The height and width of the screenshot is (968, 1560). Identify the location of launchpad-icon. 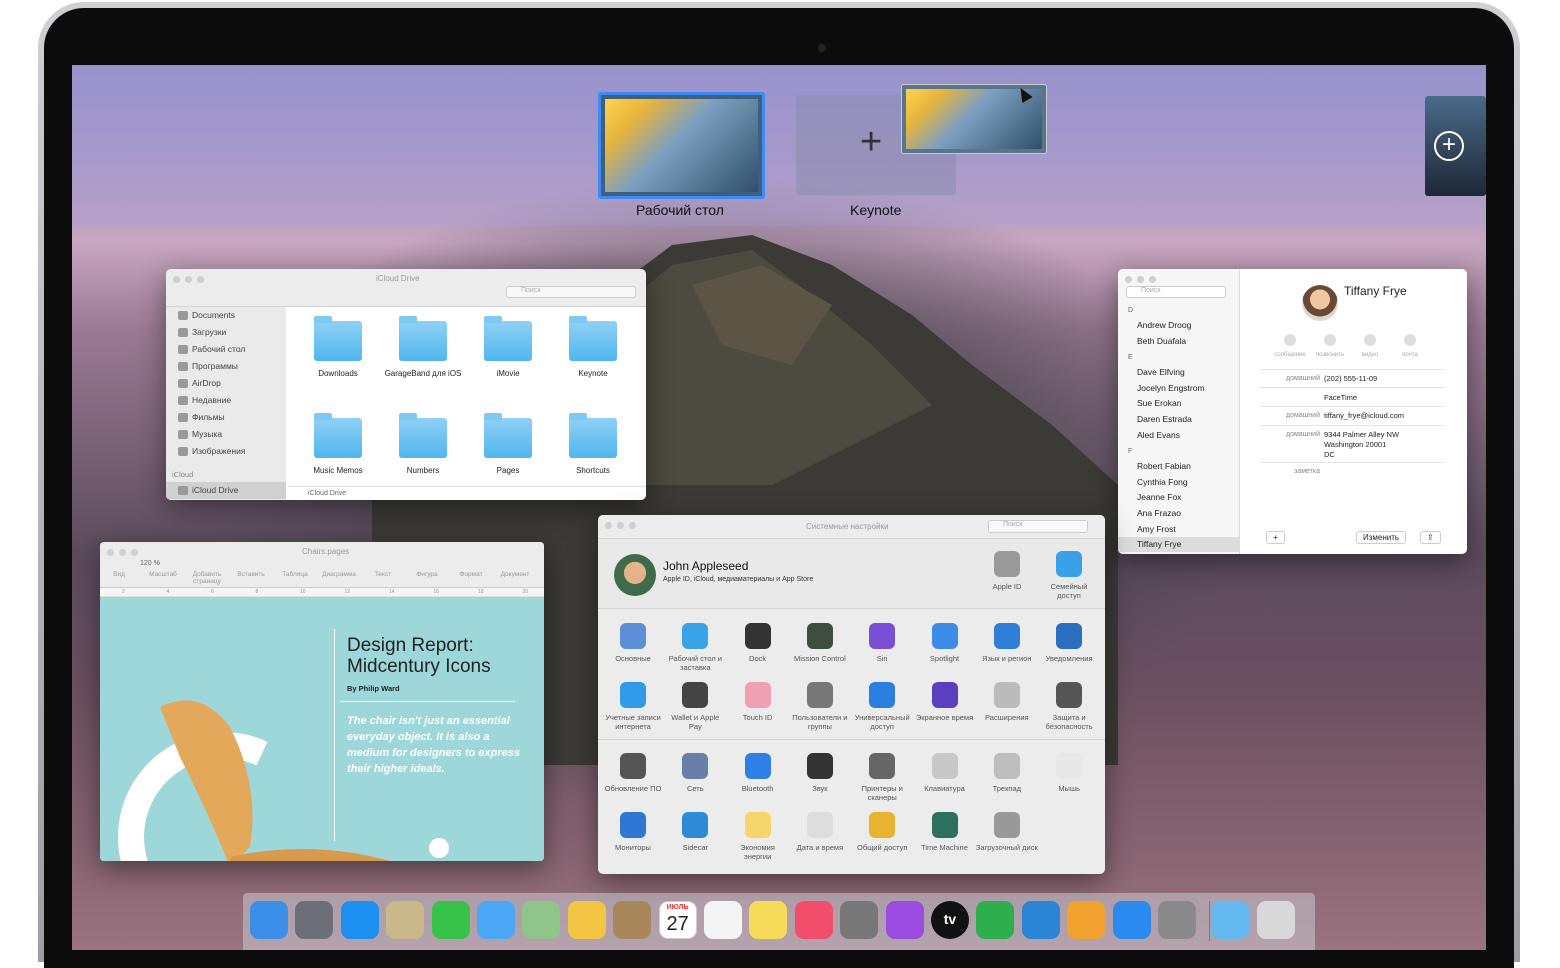
(314, 920).